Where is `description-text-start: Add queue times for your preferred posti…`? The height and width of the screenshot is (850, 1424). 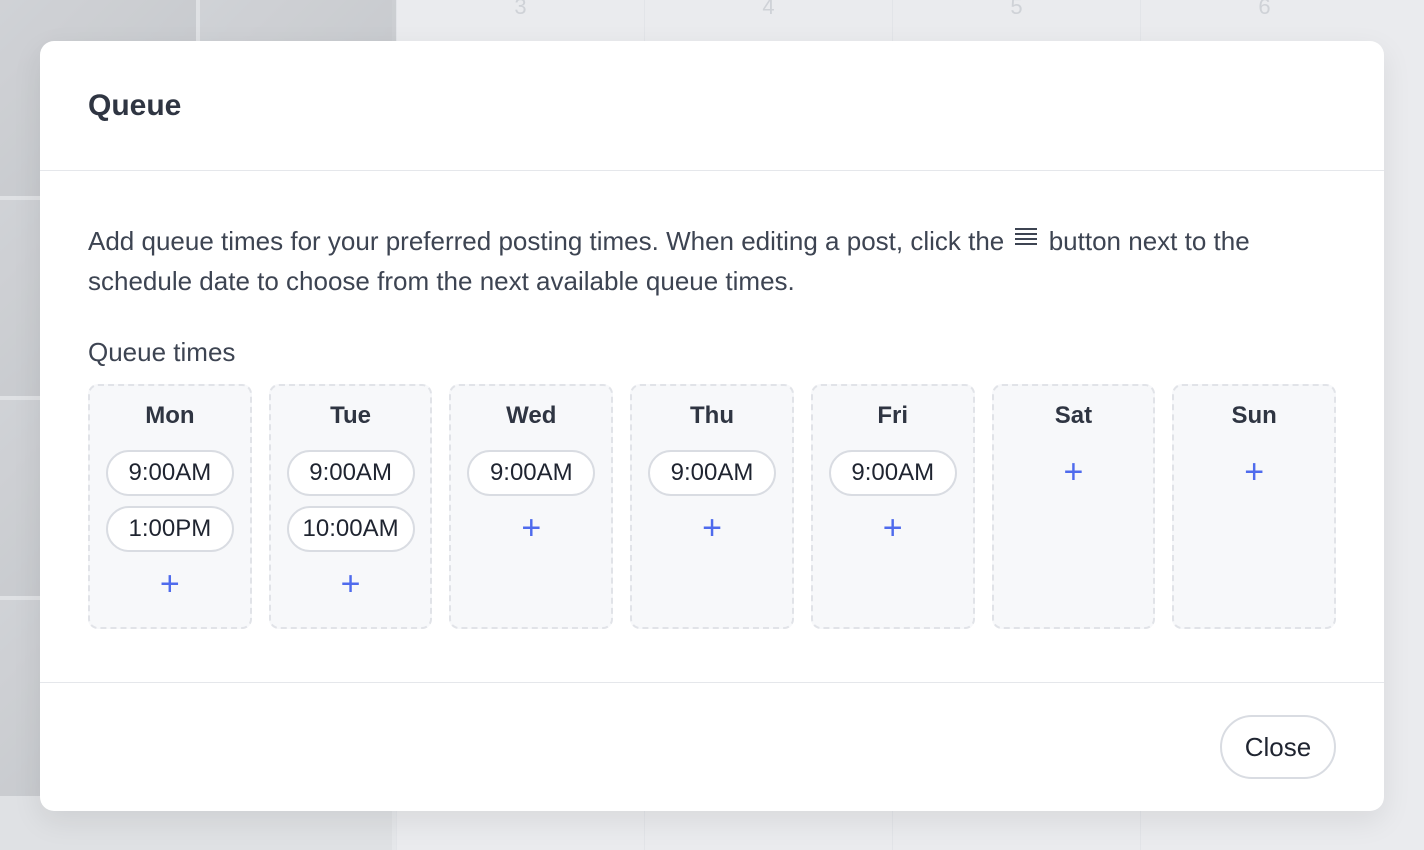 description-text-start: Add queue times for your preferred posti… is located at coordinates (546, 241).